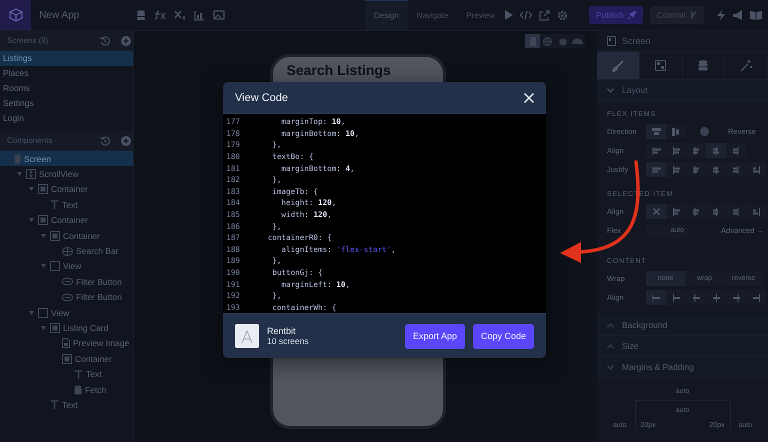  What do you see at coordinates (562, 41) in the screenshot?
I see `apple-icon` at bounding box center [562, 41].